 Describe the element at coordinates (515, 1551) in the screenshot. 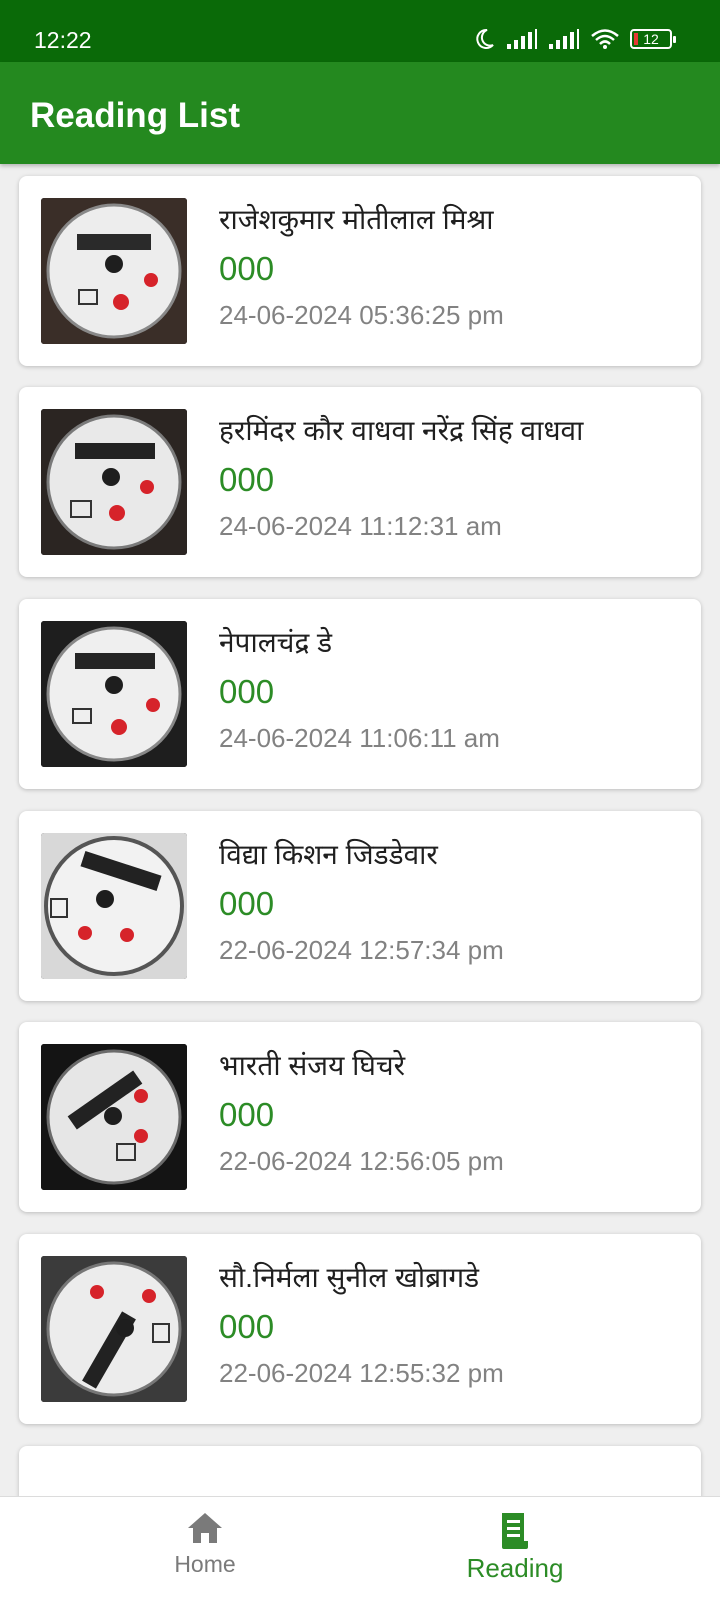

I see `nav-reading: Reading` at that location.